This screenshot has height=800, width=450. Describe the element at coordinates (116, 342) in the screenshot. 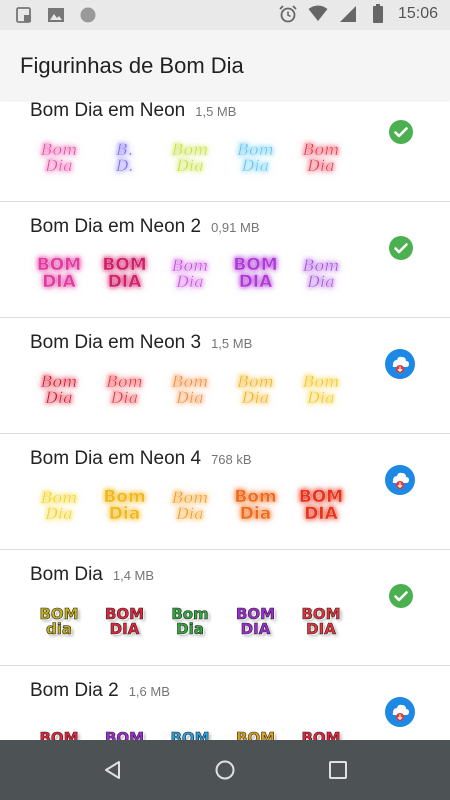

I see `pack-name: Bom Dia em Neon 3` at that location.